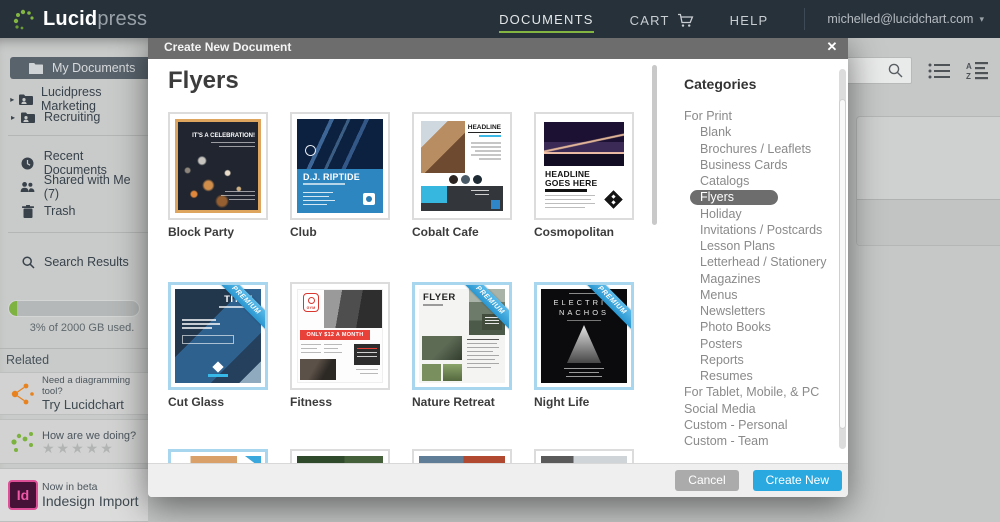 This screenshot has height=522, width=1000. Describe the element at coordinates (969, 66) in the screenshot. I see `svg-text: A` at that location.